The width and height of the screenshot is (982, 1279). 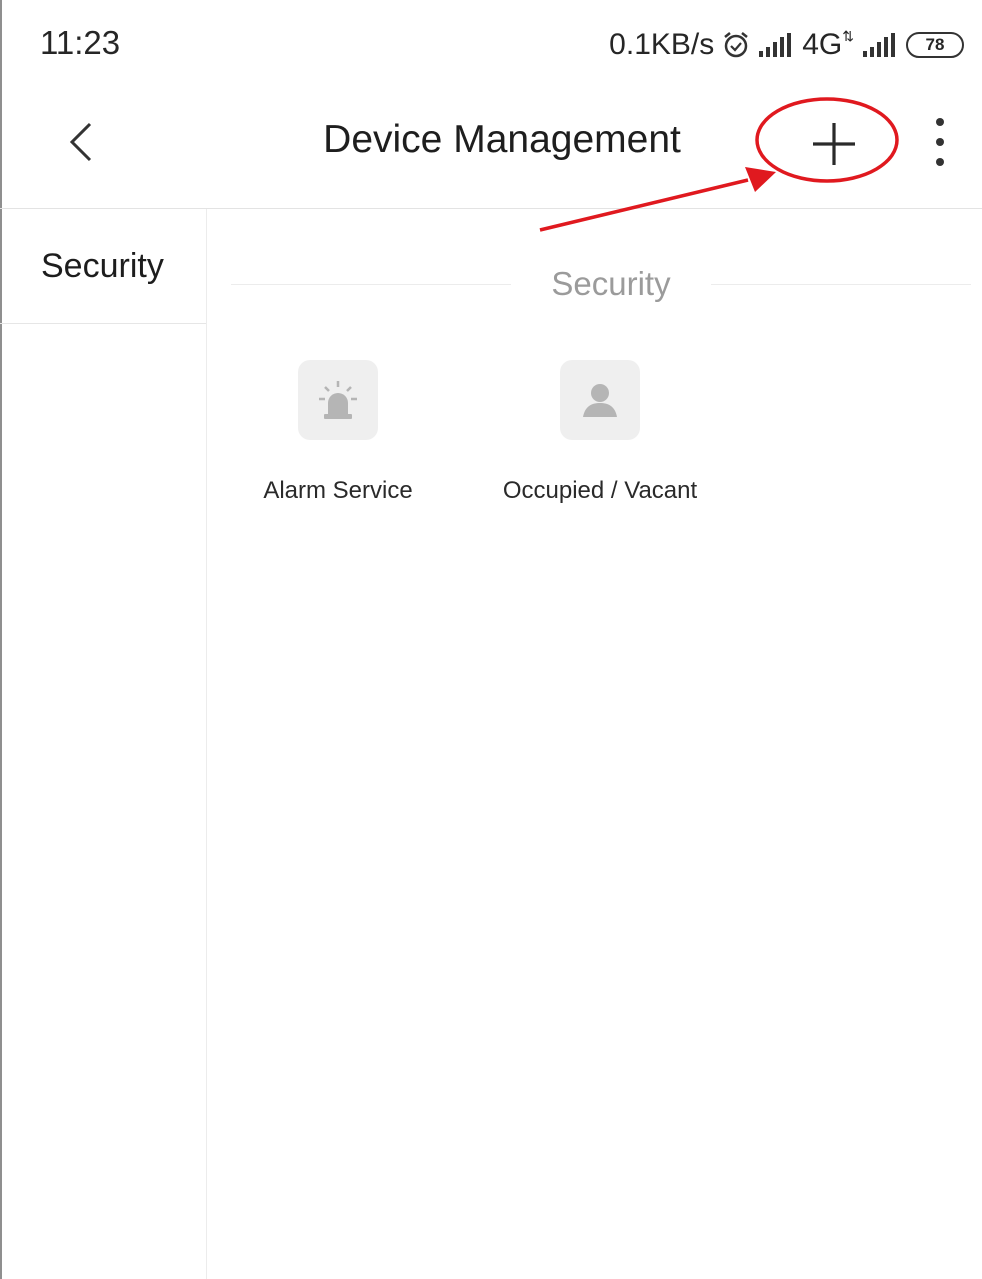 I want to click on status-indicators: 0.1KB/s 4G⇅ 78, so click(x=786, y=45).